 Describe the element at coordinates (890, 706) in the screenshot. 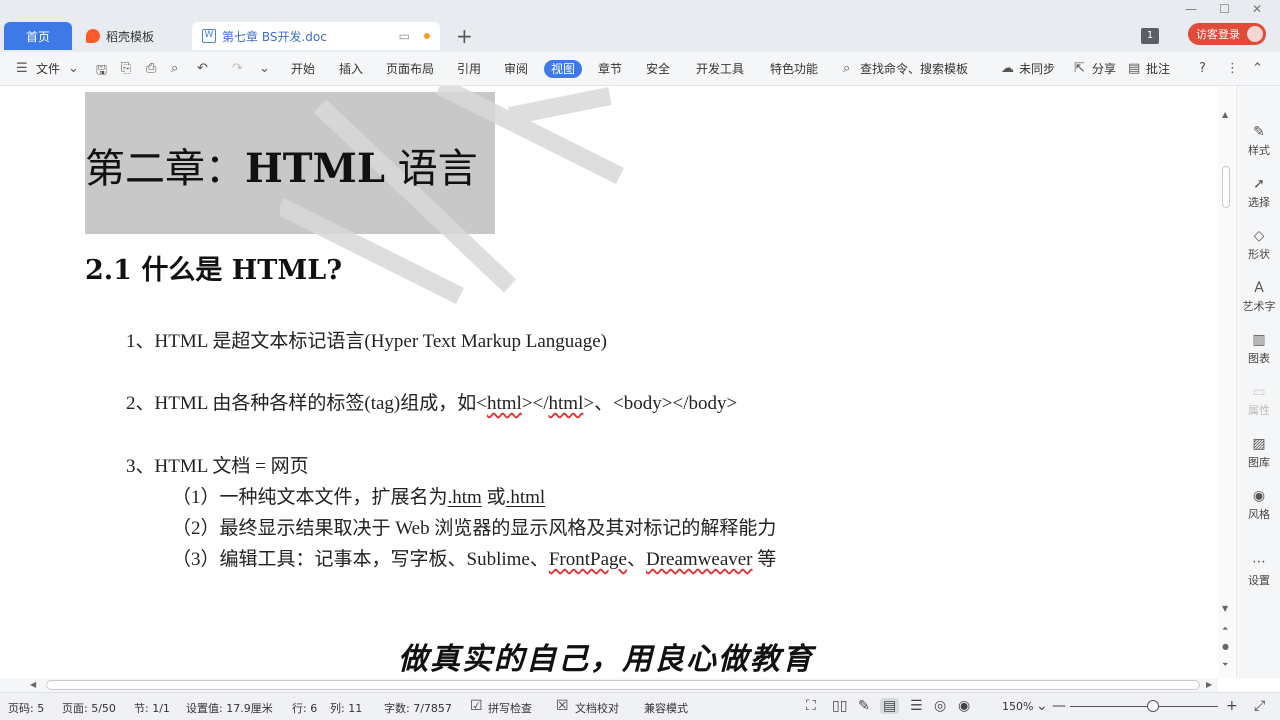

I see `page-view-icon: ▤` at that location.